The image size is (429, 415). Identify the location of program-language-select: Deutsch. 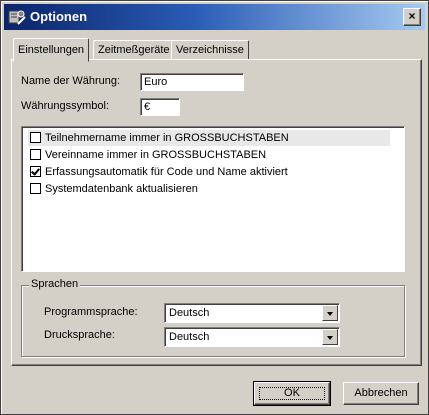
(252, 313).